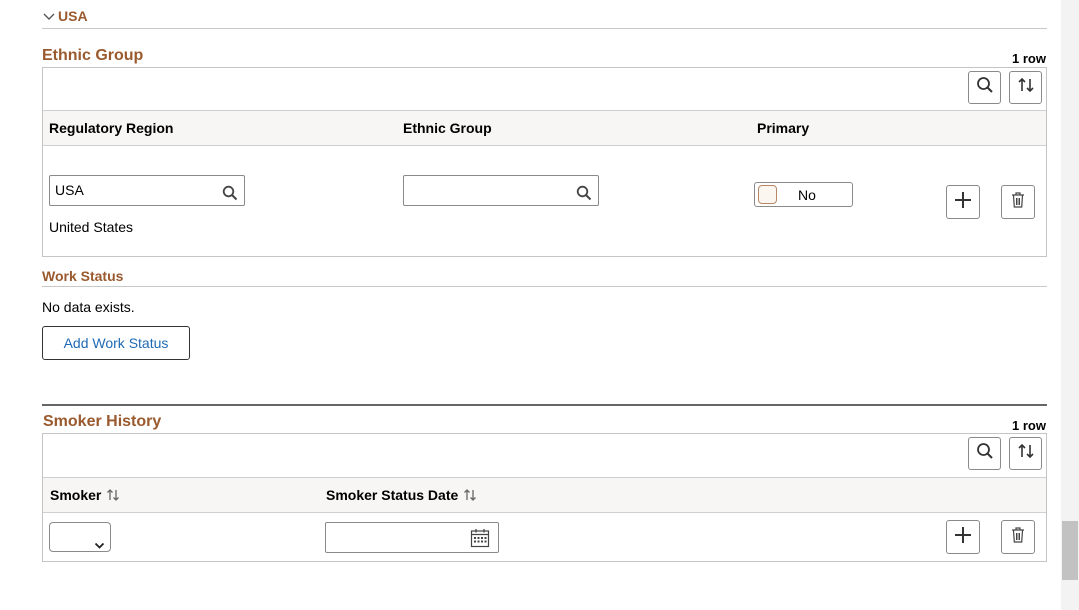  I want to click on ethnic-group-search-button, so click(984, 87).